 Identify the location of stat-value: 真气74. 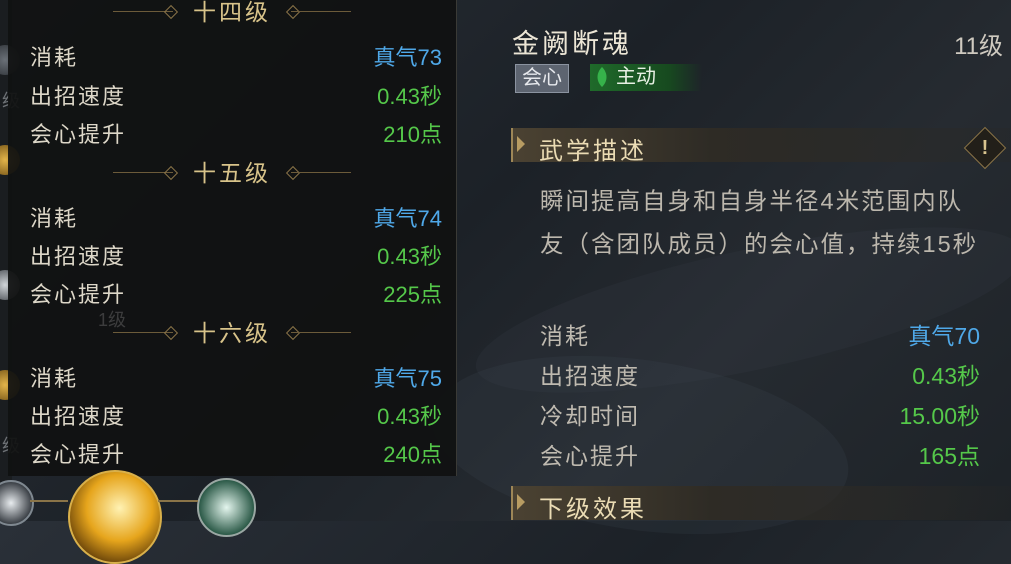
(407, 218).